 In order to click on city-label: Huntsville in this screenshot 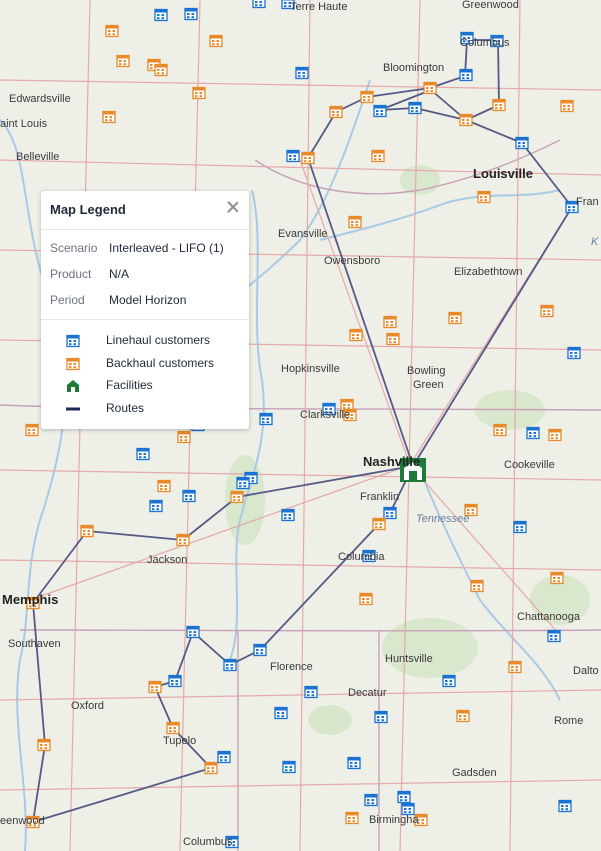, I will do `click(409, 659)`.